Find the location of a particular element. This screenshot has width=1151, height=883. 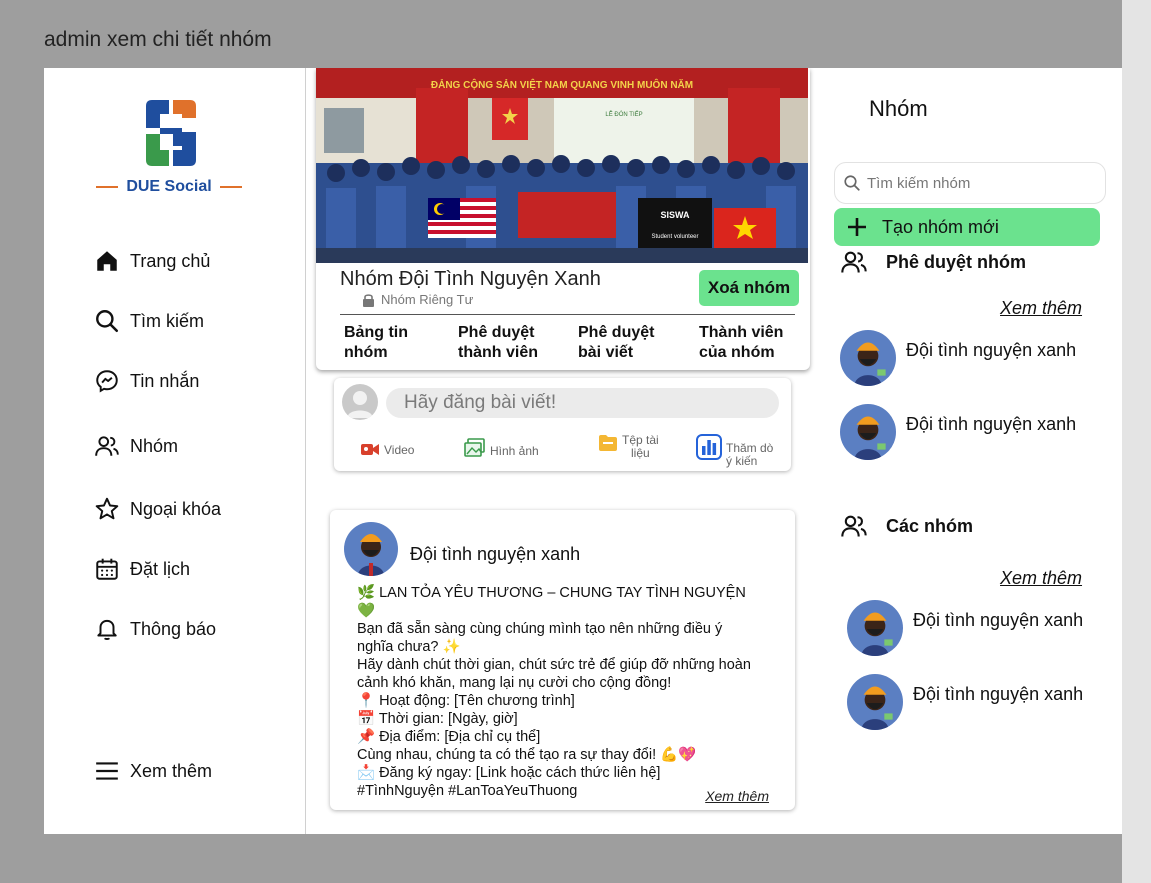

composer-input is located at coordinates (582, 403).